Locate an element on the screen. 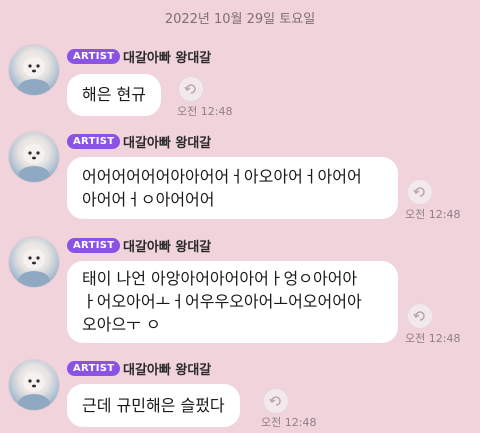 The height and width of the screenshot is (433, 480). date-header: 2022년 10월 29일 토요일 is located at coordinates (240, 19).